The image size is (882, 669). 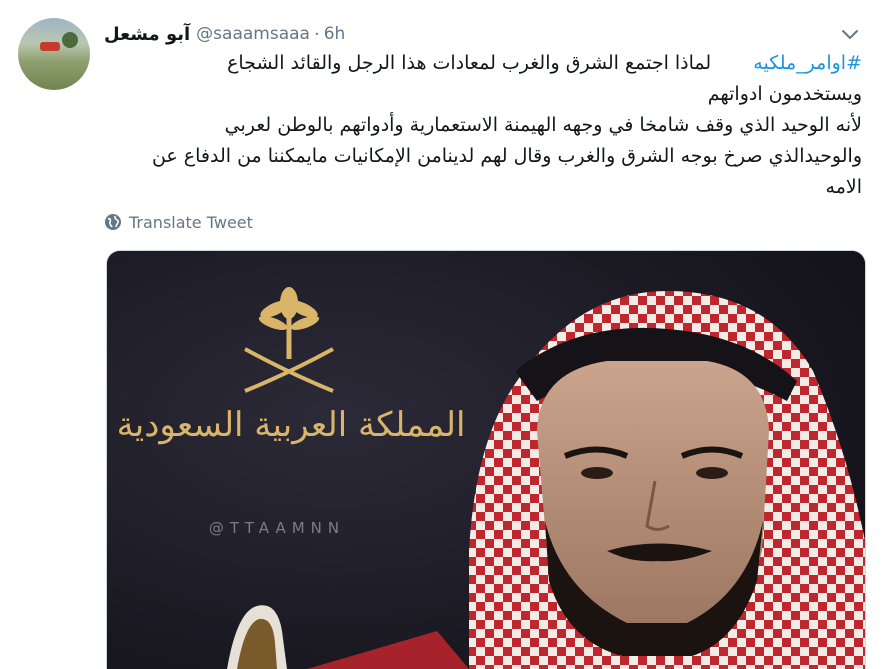 I want to click on globe-icon, so click(x=113, y=222).